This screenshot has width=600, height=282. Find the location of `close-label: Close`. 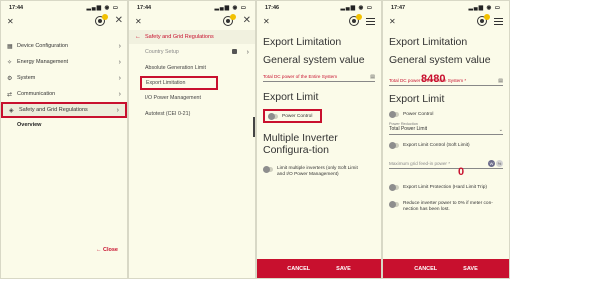

close-label: Close is located at coordinates (110, 250).